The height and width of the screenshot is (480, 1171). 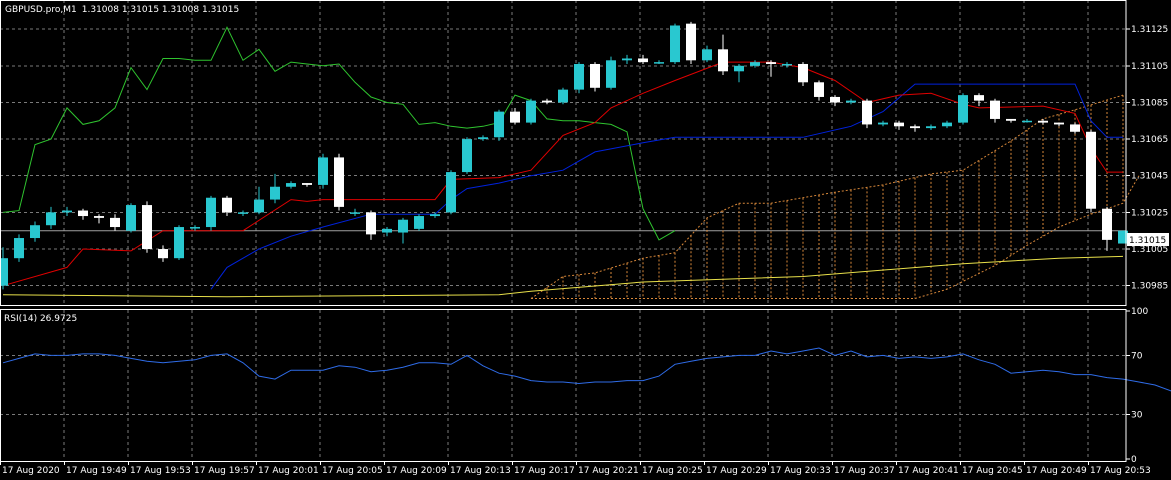 What do you see at coordinates (1149, 67) in the screenshot?
I see `price-tick-label: 1.31105` at bounding box center [1149, 67].